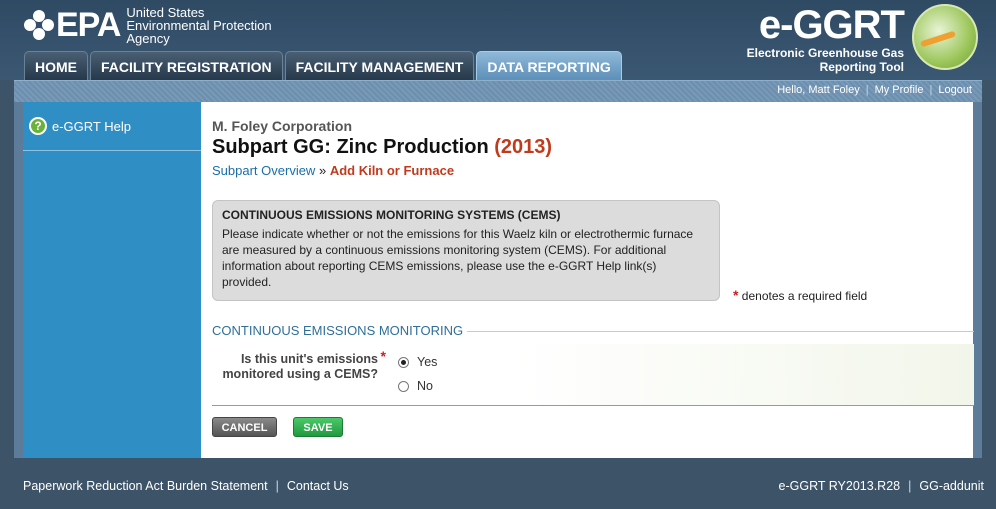  What do you see at coordinates (392, 170) in the screenshot?
I see `breadcrumb-current: Add Kiln or Furnace` at bounding box center [392, 170].